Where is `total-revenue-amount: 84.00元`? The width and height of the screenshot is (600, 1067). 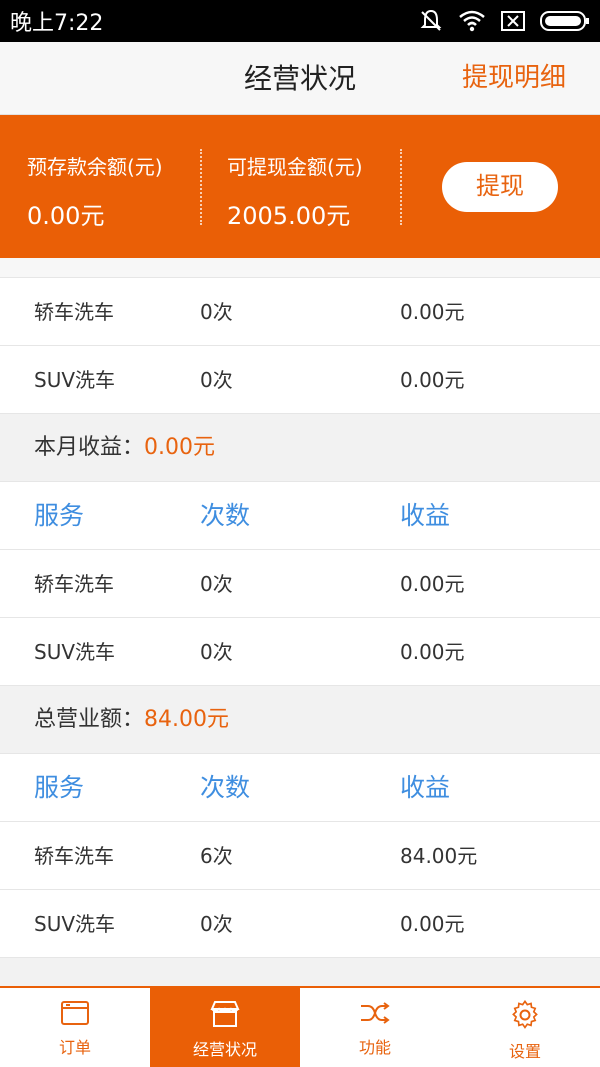
total-revenue-amount: 84.00元 is located at coordinates (186, 719).